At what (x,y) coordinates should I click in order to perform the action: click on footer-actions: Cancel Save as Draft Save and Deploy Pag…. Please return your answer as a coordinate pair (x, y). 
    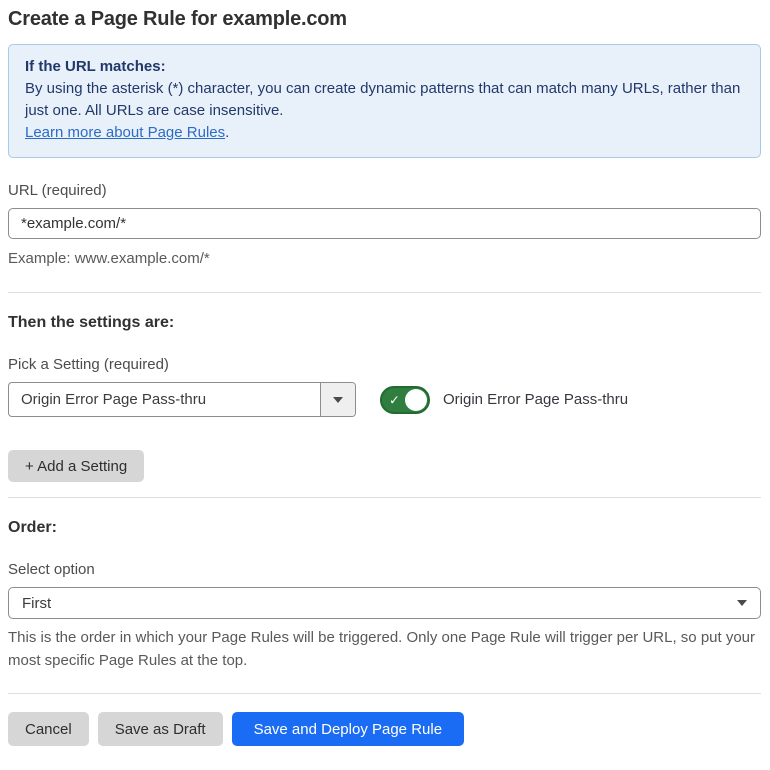
    Looking at the image, I should click on (384, 729).